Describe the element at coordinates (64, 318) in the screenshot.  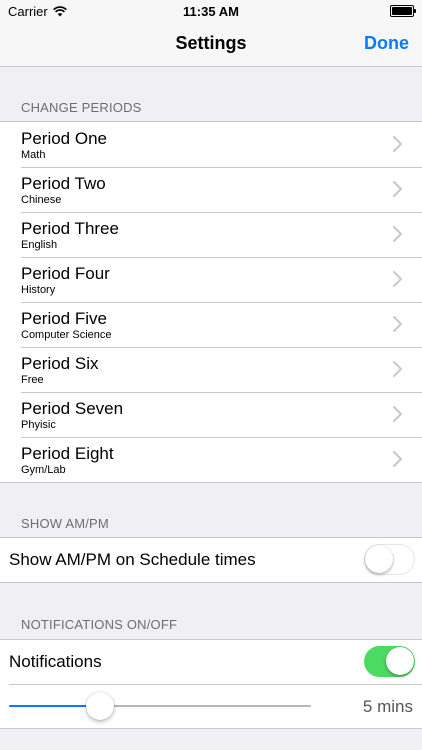
I see `period-title: Period Five` at that location.